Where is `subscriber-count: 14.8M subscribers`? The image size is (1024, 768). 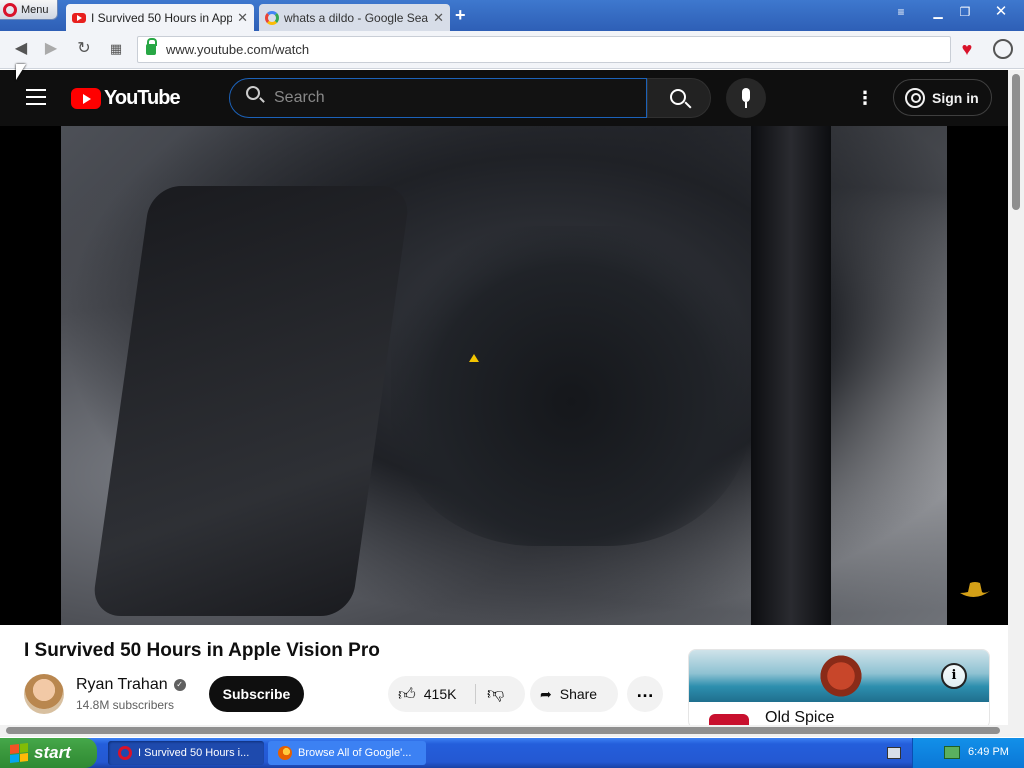 subscriber-count: 14.8M subscribers is located at coordinates (125, 705).